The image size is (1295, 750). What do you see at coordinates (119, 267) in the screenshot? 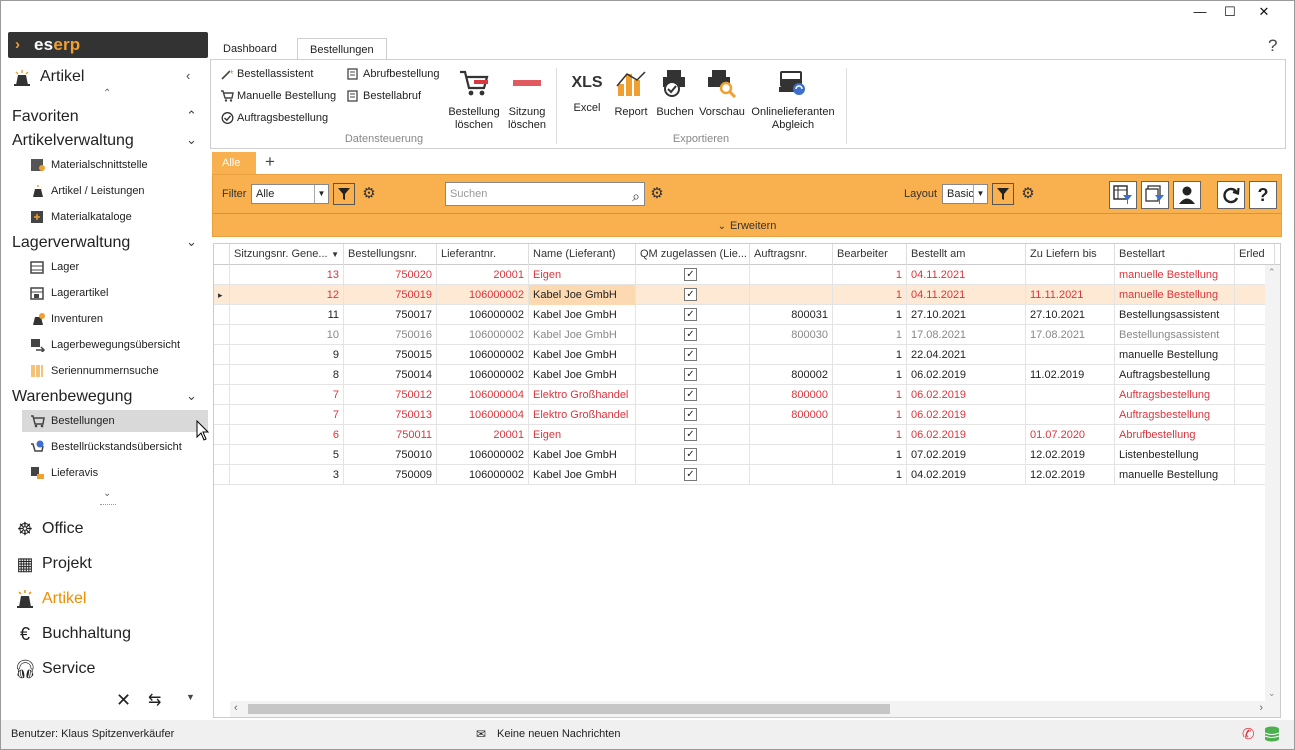
I see `sidebar-item-lager: Lager` at bounding box center [119, 267].